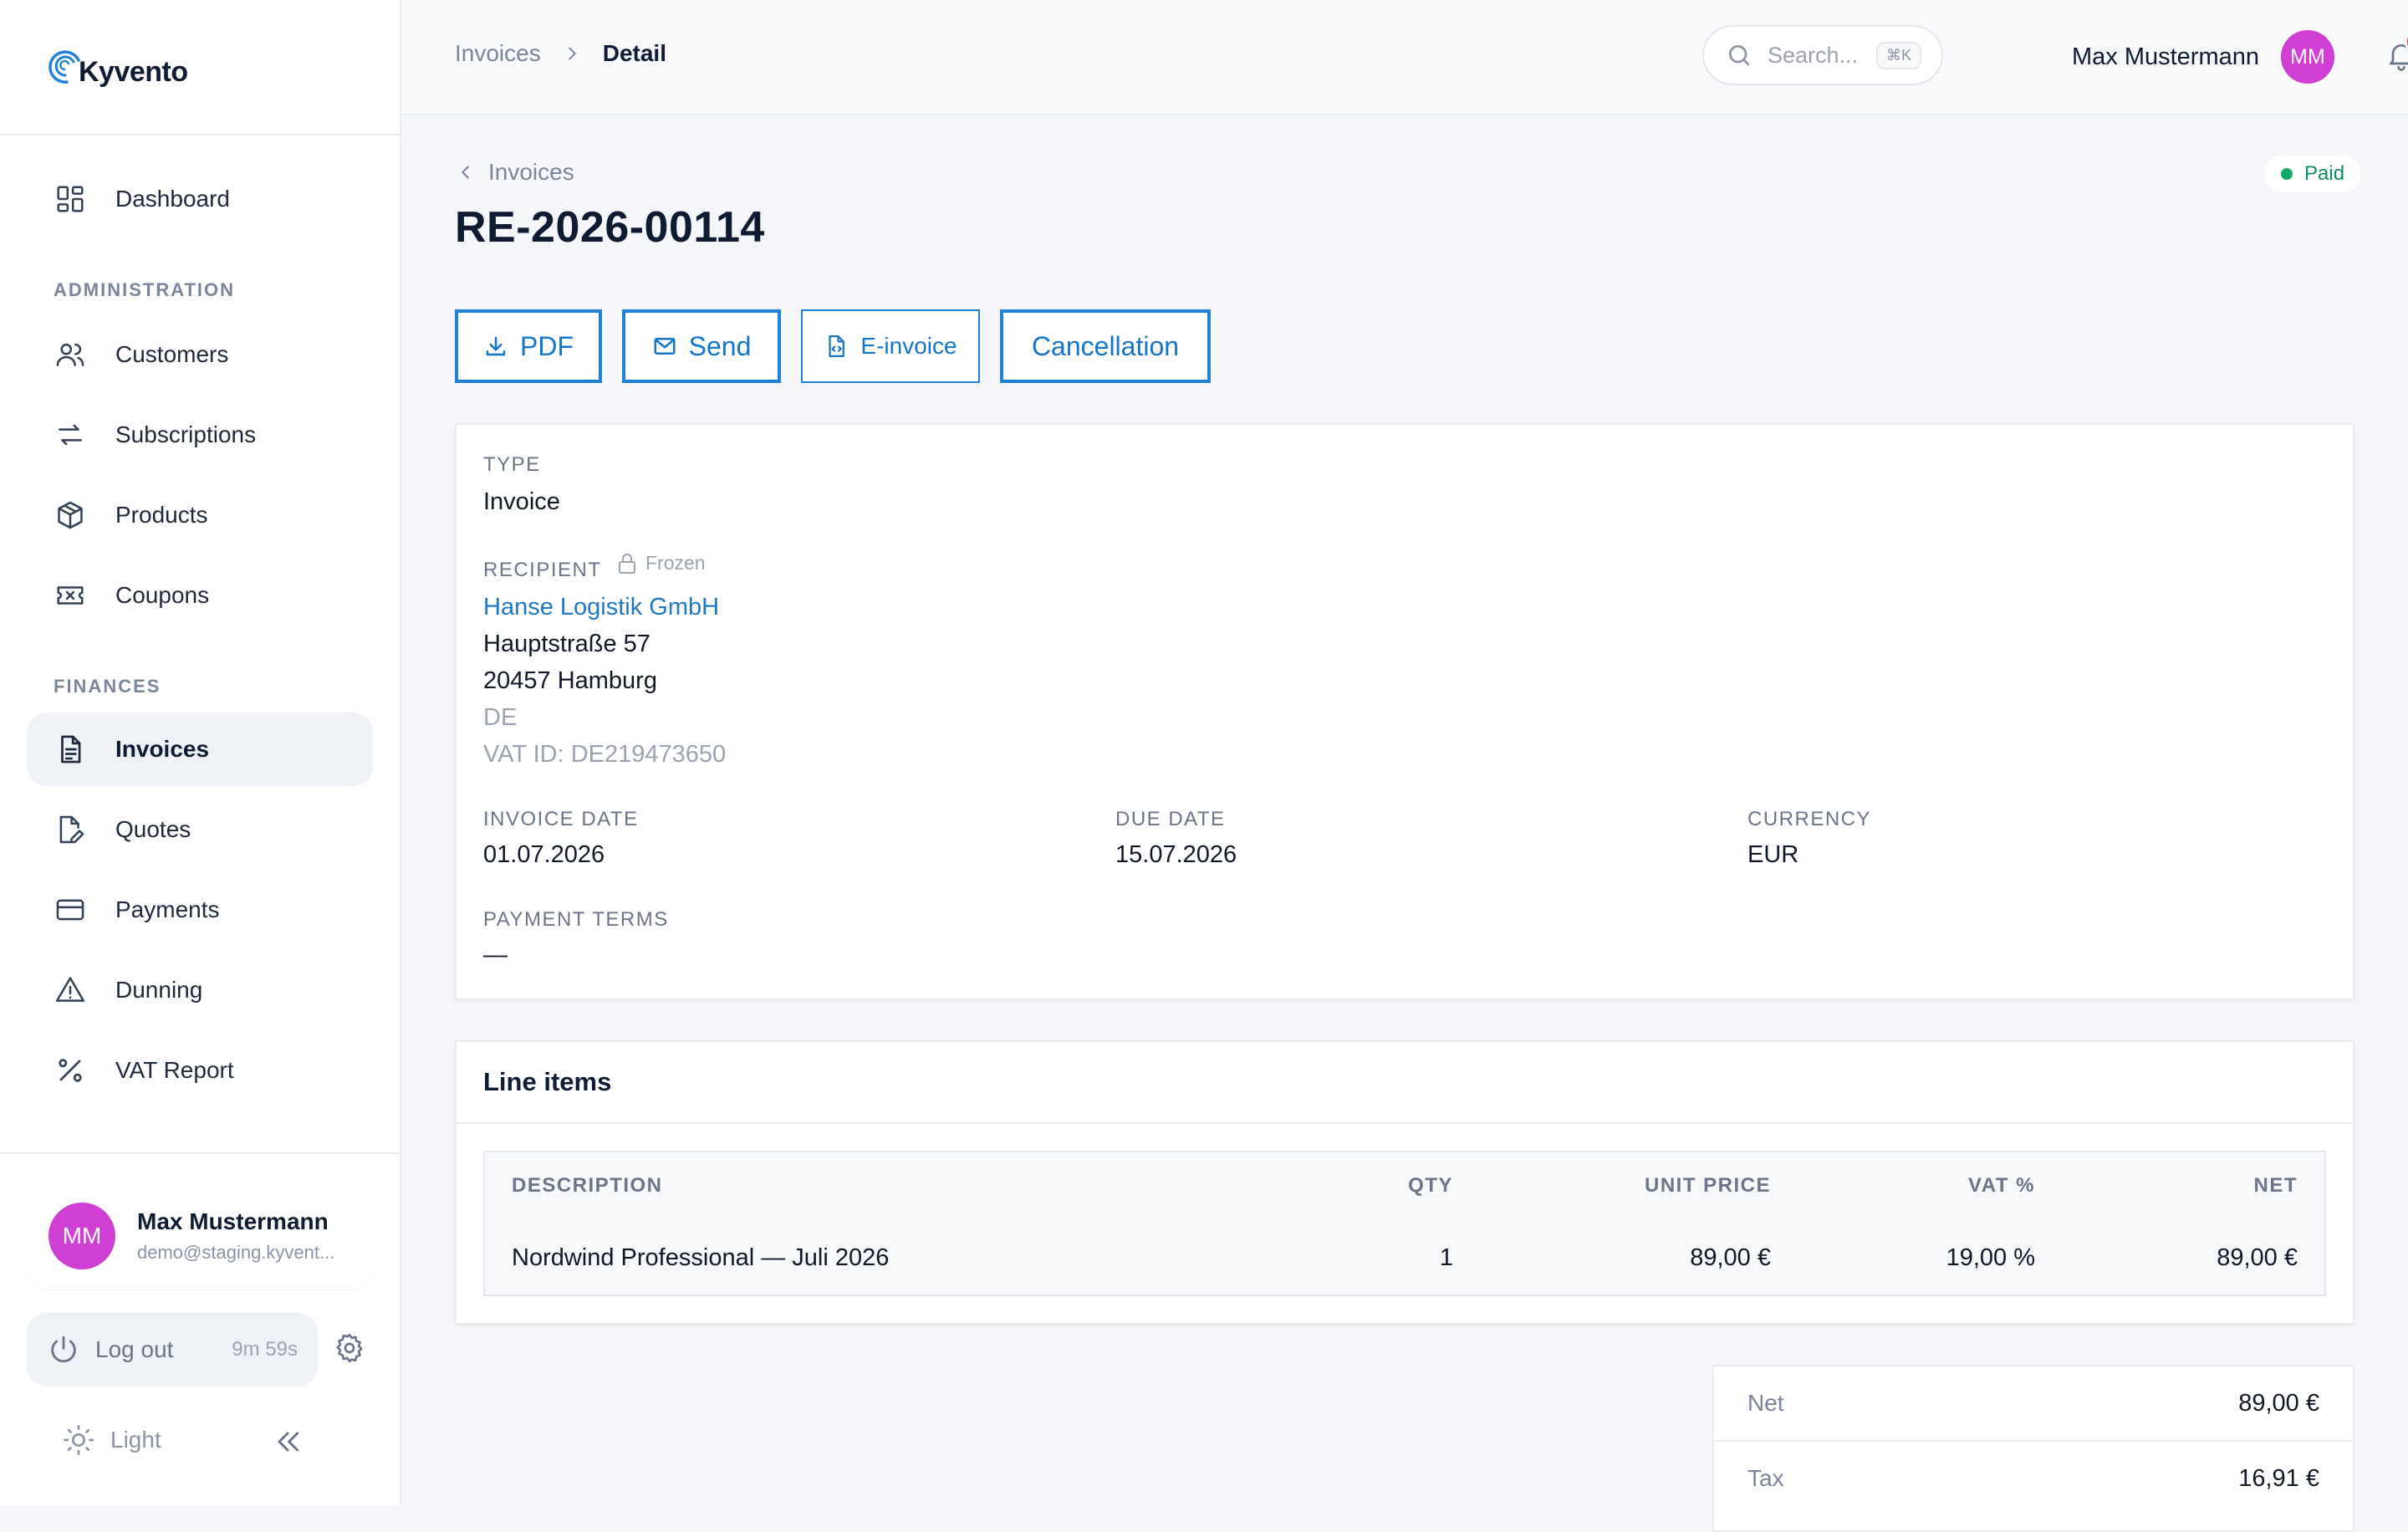 Image resolution: width=2408 pixels, height=1532 pixels. Describe the element at coordinates (70, 199) in the screenshot. I see `dashboard-icon` at that location.